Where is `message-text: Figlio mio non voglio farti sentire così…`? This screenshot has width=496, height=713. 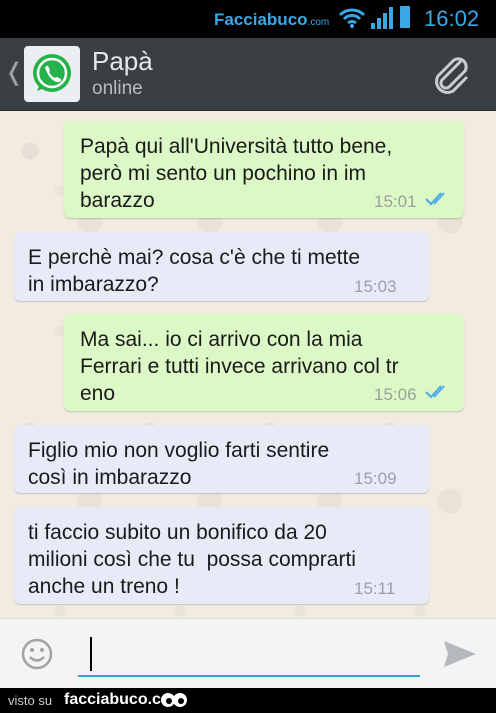
message-text: Figlio mio non voglio farti sentire così… is located at coordinates (179, 464).